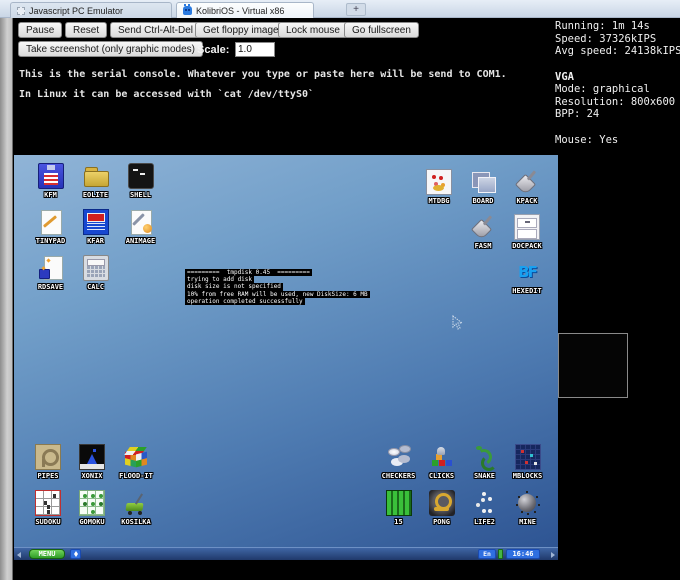 This screenshot has width=680, height=580. Describe the element at coordinates (527, 201) in the screenshot. I see `icon-label: KPACK` at that location.